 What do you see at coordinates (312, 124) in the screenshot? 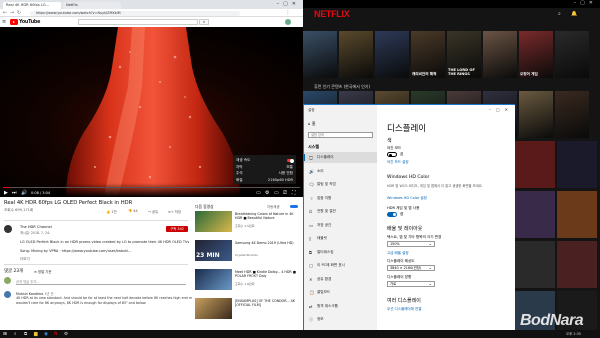
I see `home-button: ⌂ 홈` at bounding box center [312, 124].